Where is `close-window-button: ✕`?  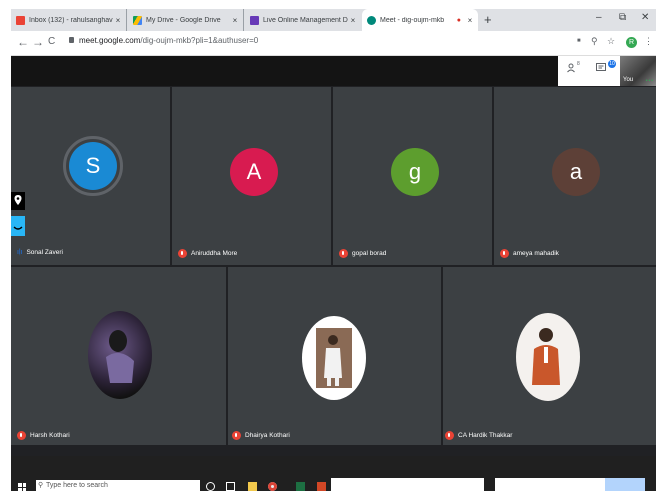
close-window-button: ✕ is located at coordinates (645, 17).